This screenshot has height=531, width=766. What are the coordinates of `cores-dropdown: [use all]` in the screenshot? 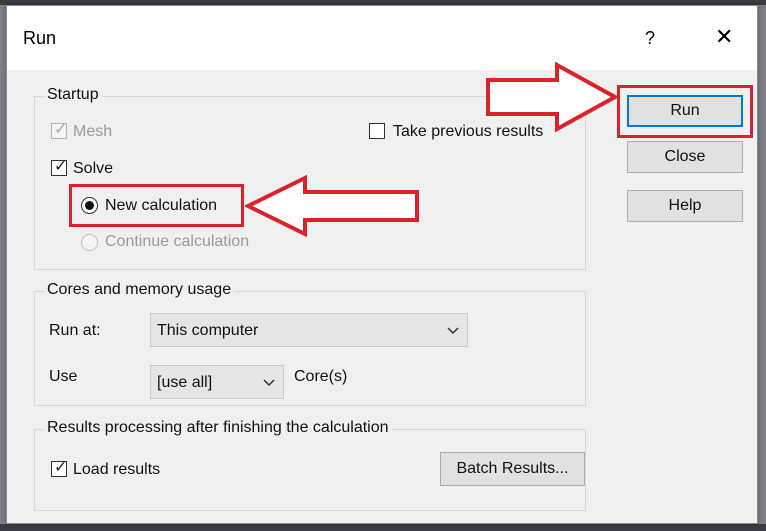 It's located at (217, 382).